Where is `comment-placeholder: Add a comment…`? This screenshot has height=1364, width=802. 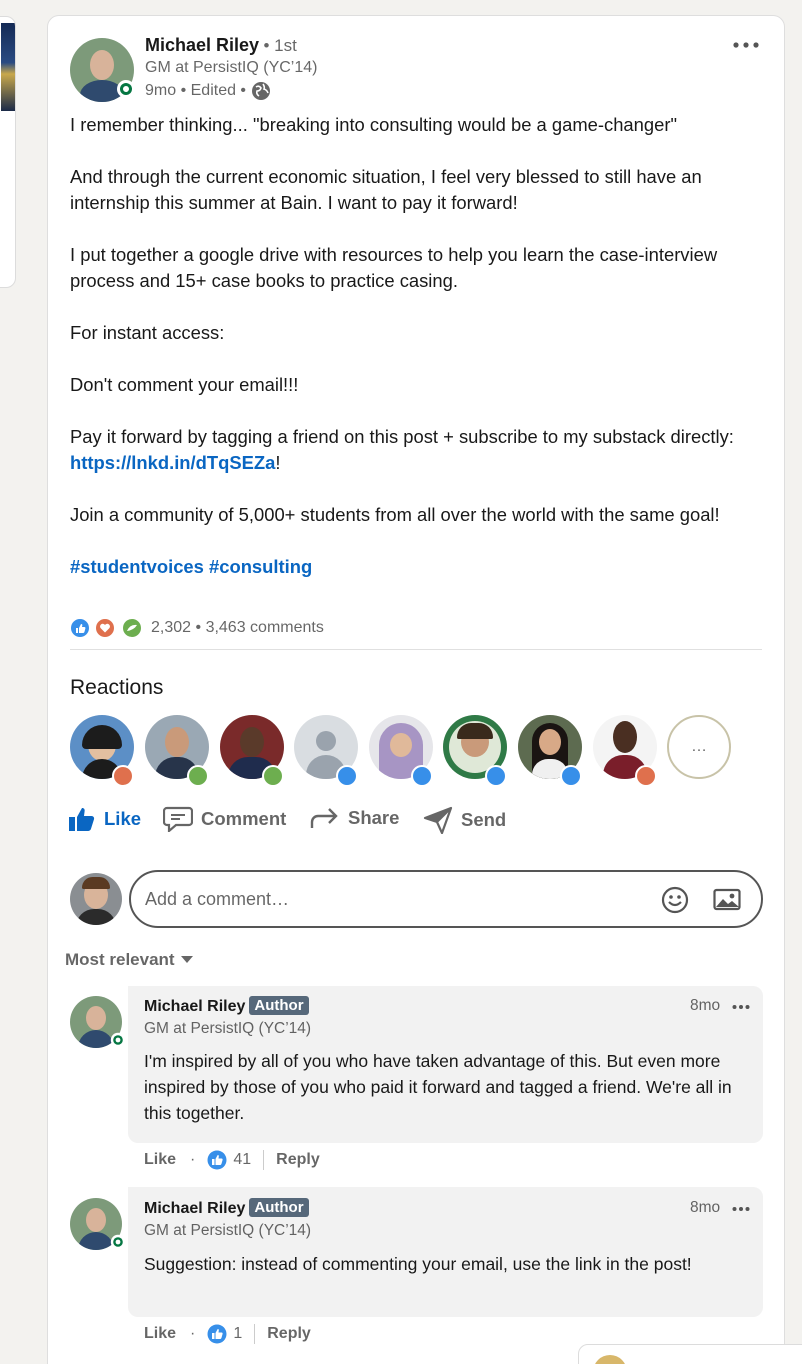
comment-placeholder: Add a comment… is located at coordinates (217, 899).